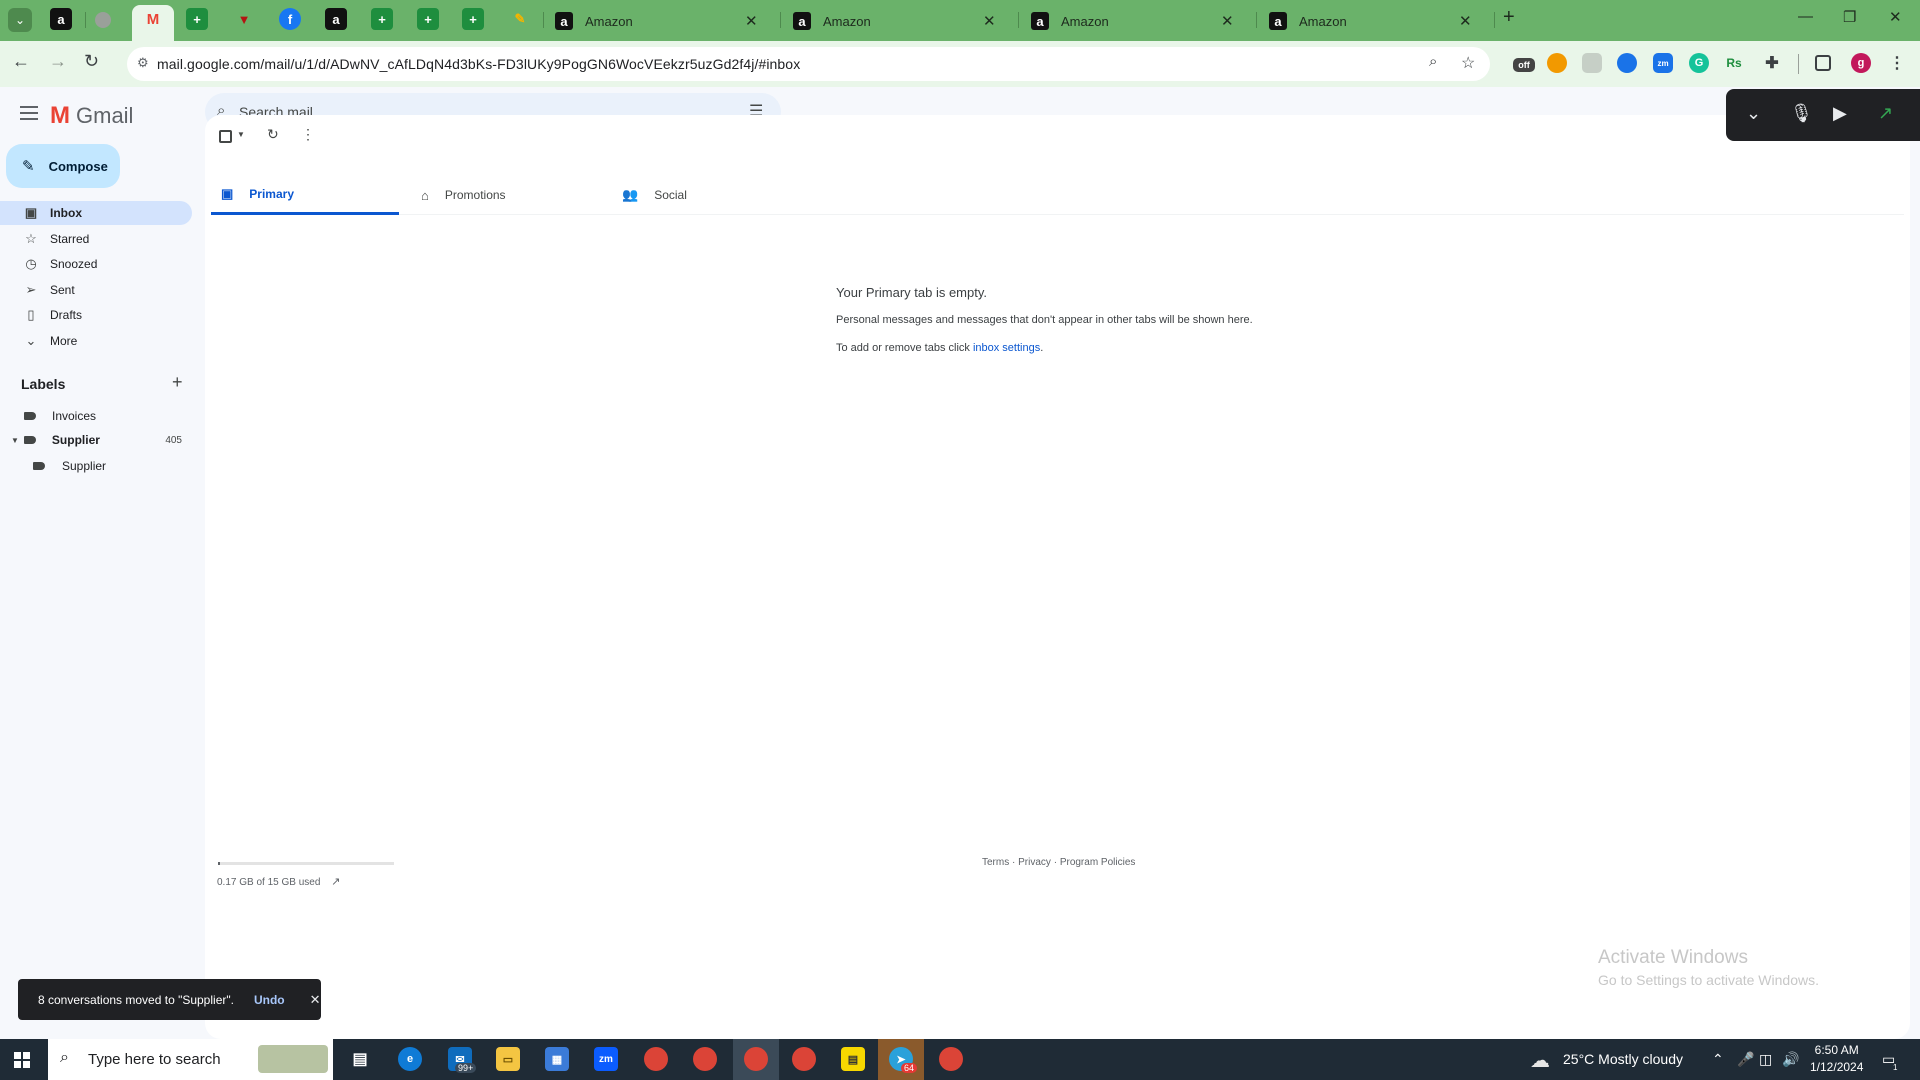 This screenshot has height=1080, width=1920. I want to click on extension-blue-icon, so click(1627, 63).